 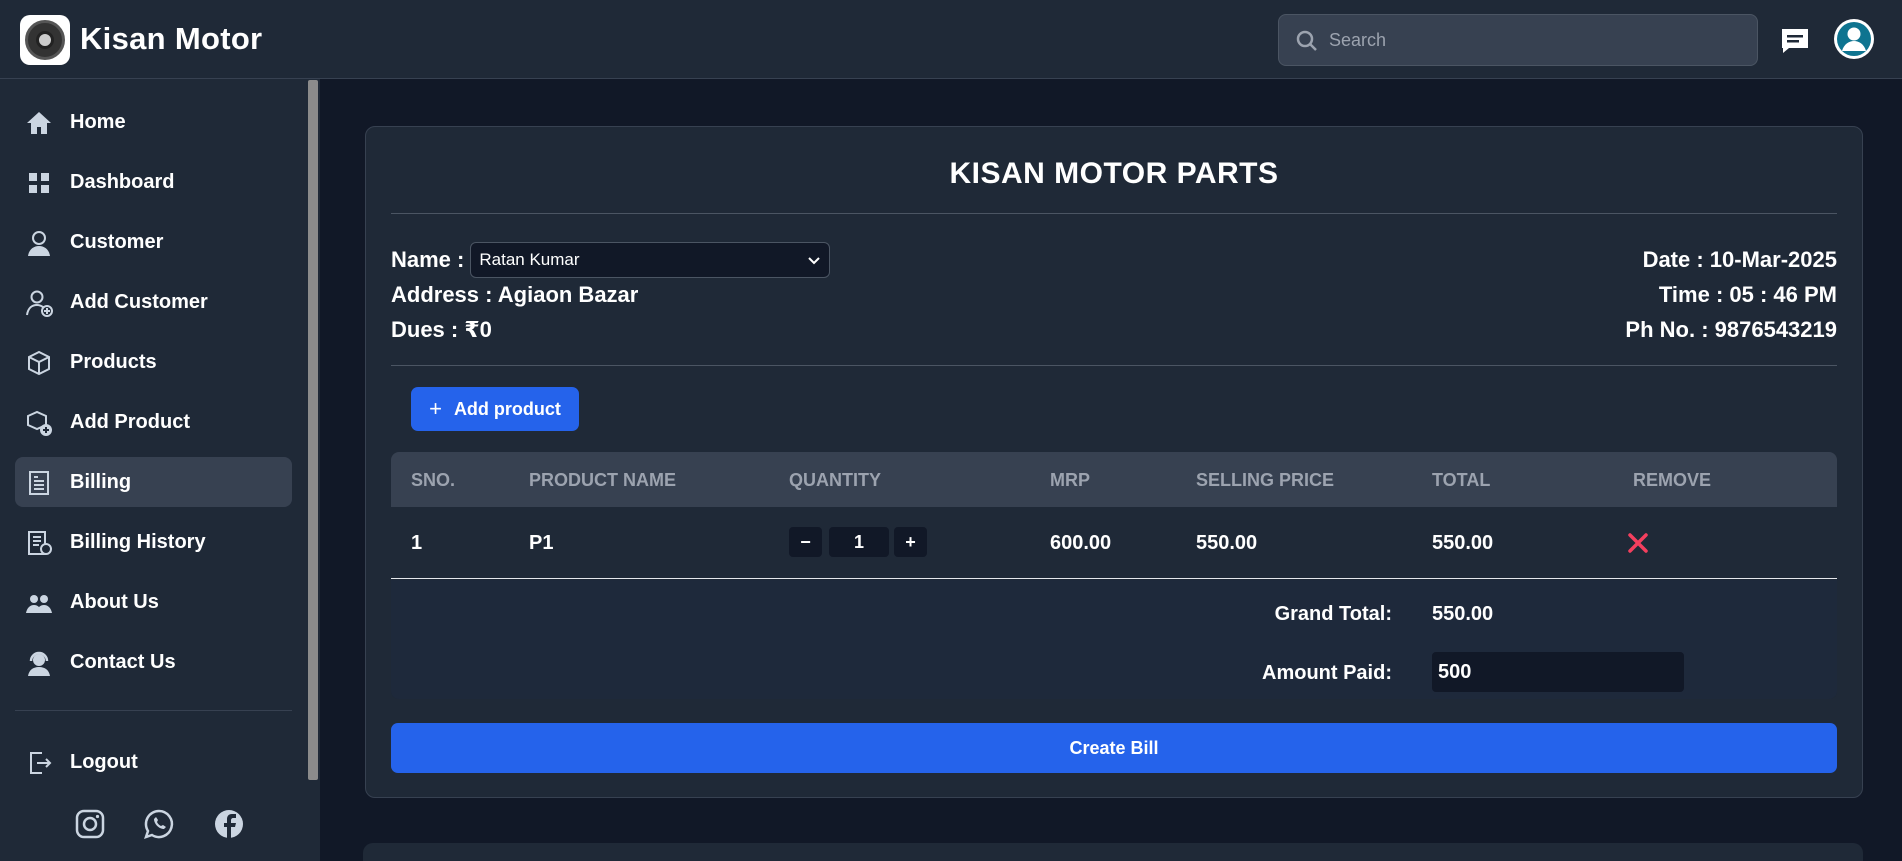 I want to click on plus-icon: +, so click(x=435, y=408).